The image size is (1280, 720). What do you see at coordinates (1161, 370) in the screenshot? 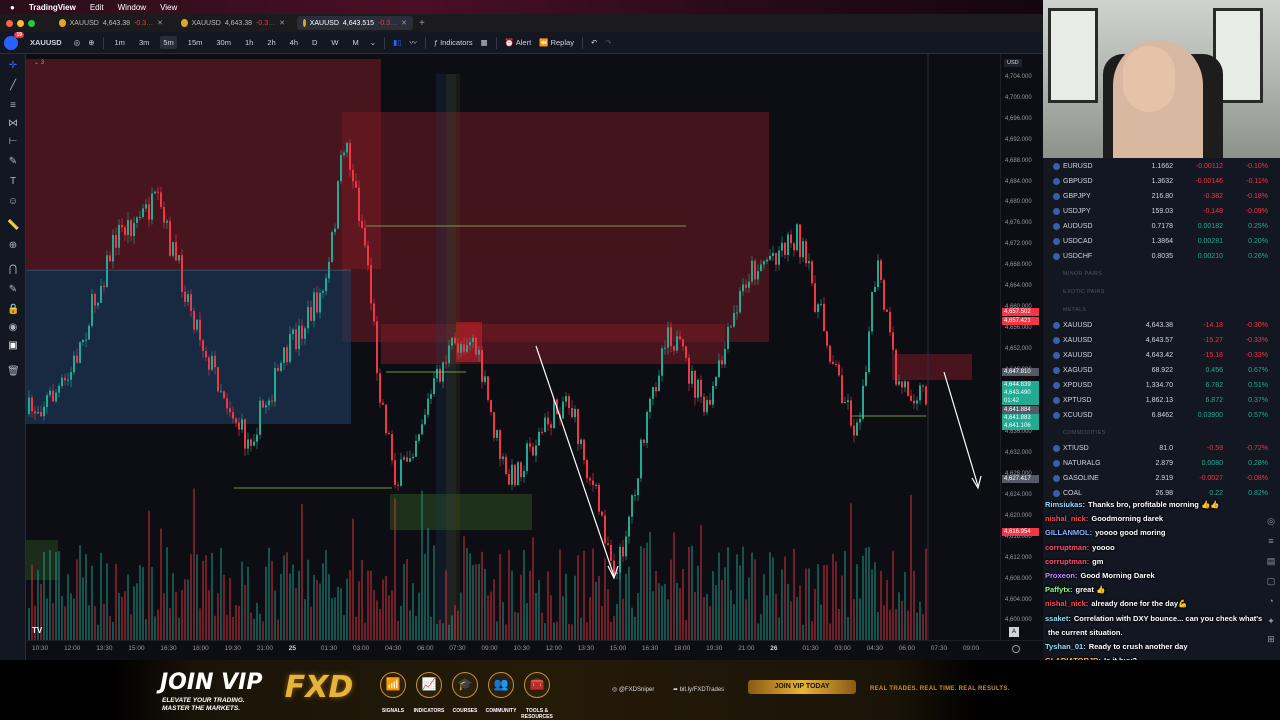
I see `watchlist-row: XAGUSD 68.922 0.456 0.67%` at bounding box center [1161, 370].